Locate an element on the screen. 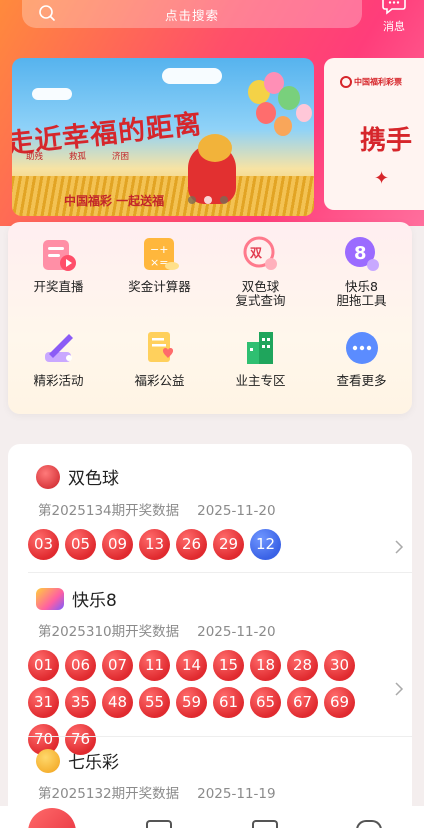 The width and height of the screenshot is (424, 828). svg-text: 8 is located at coordinates (360, 253).